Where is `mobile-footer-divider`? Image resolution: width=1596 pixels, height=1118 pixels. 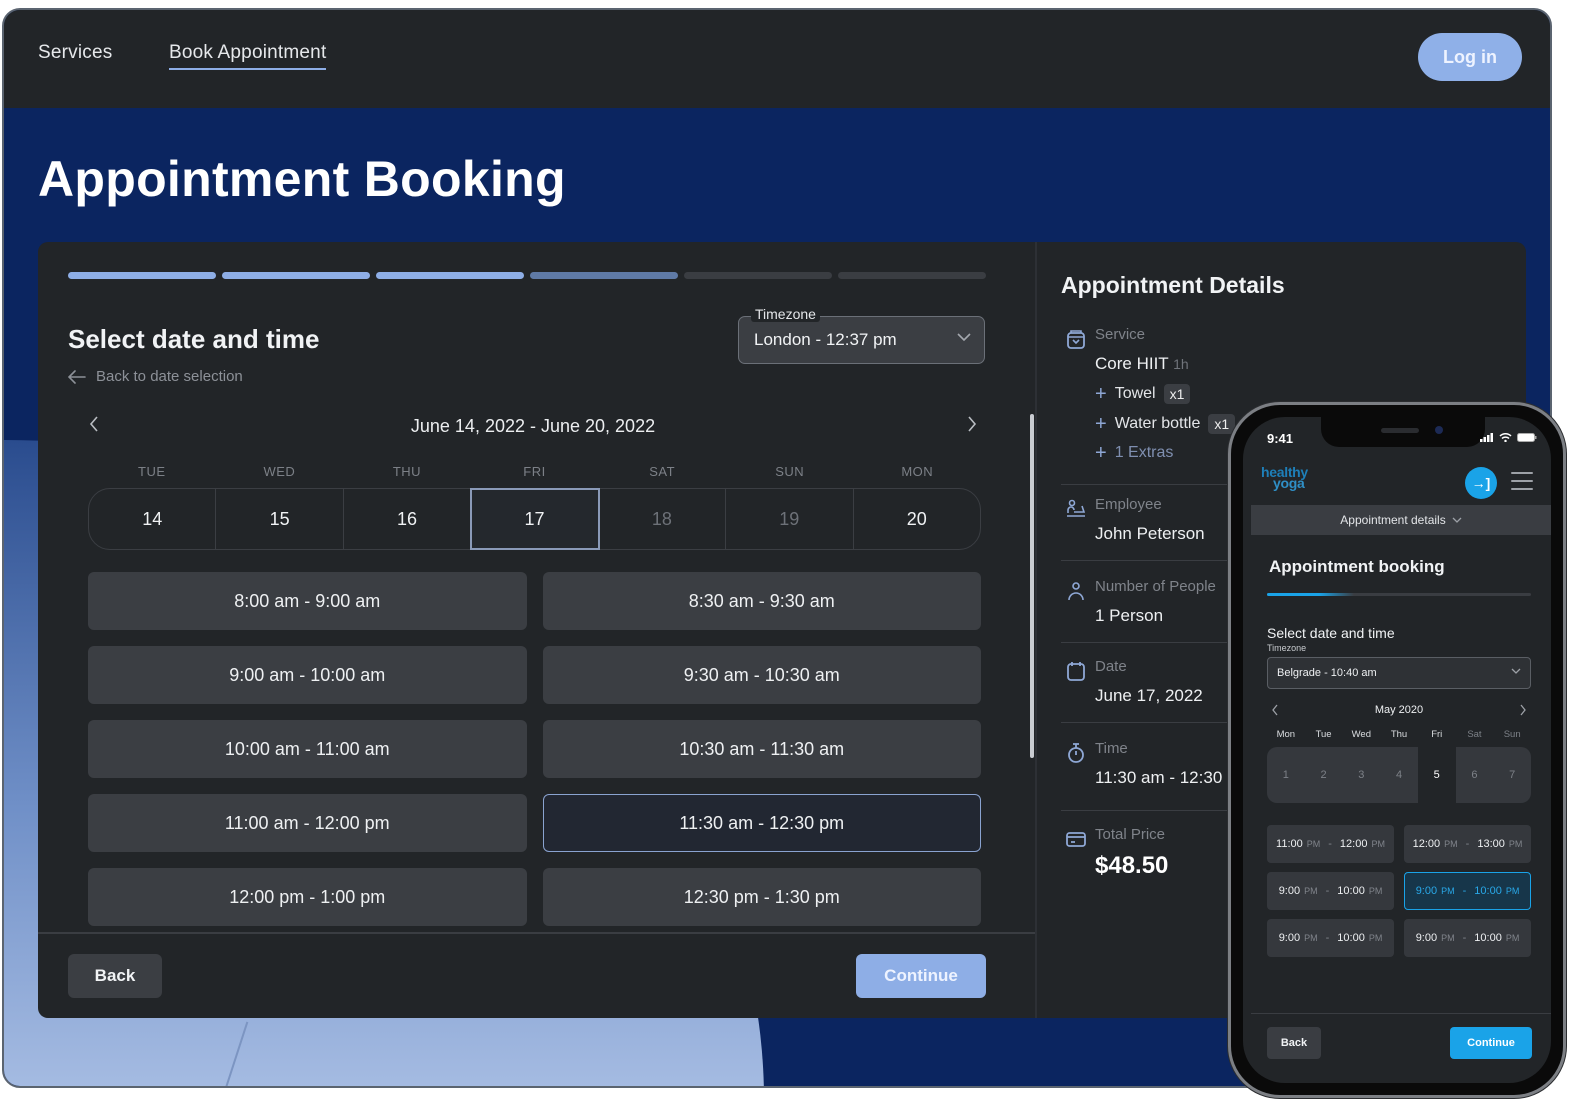 mobile-footer-divider is located at coordinates (1401, 1013).